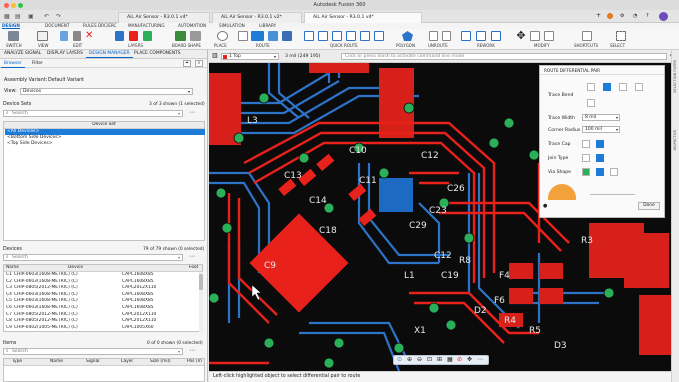 The height and width of the screenshot is (382, 679). Describe the element at coordinates (408, 39) in the screenshot. I see `polygon-group: POLYGON` at that location.